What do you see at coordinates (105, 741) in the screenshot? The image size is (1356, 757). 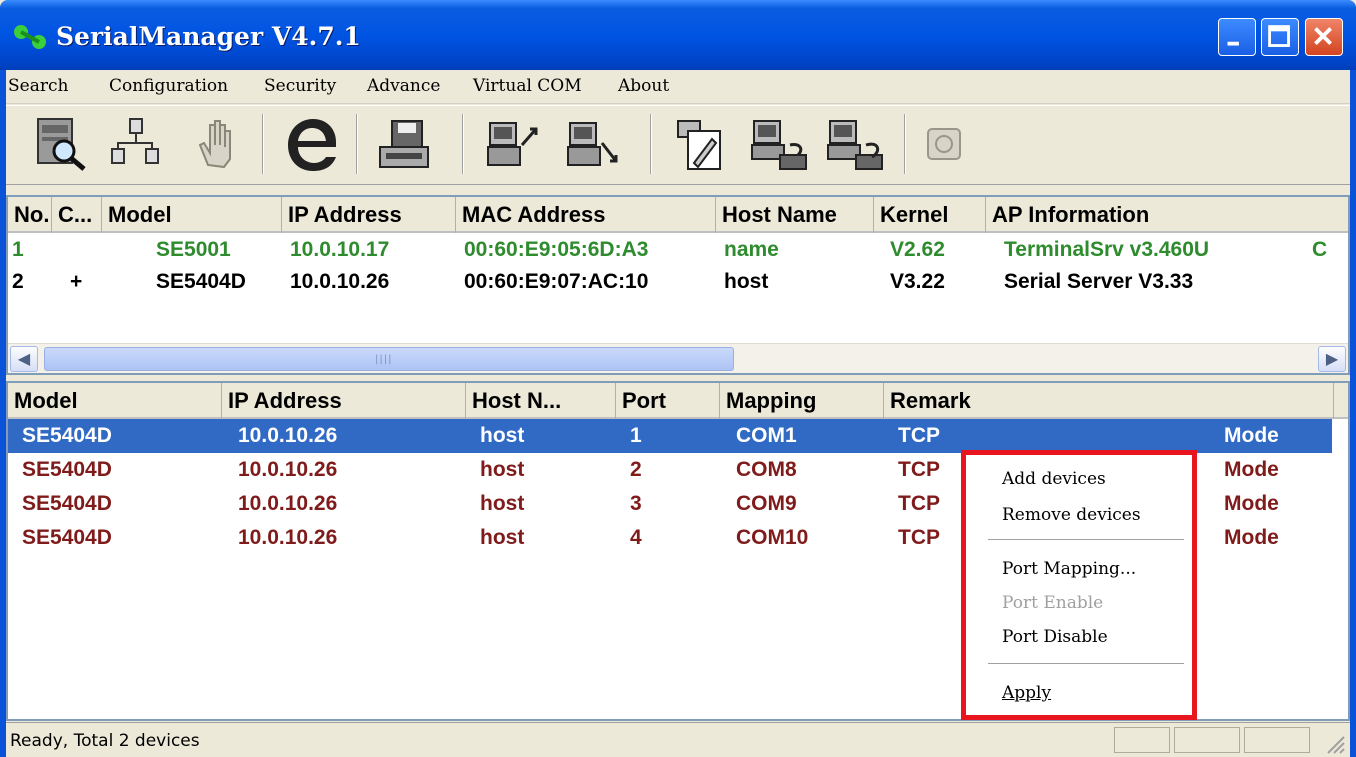 I see `status-text: Ready, Total 2 devices` at bounding box center [105, 741].